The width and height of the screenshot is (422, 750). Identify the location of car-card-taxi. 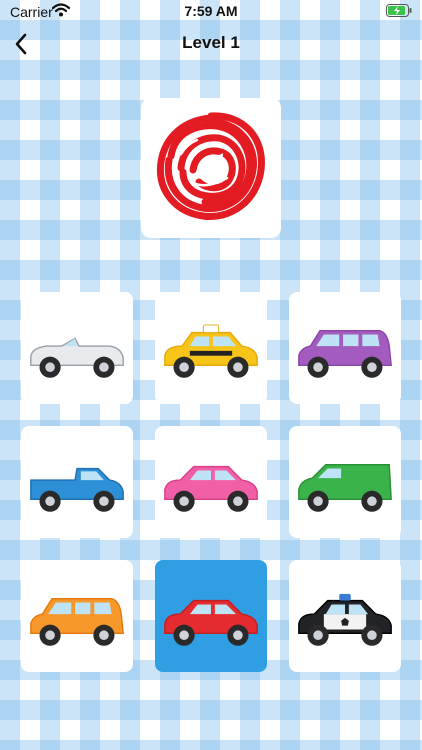
(211, 348).